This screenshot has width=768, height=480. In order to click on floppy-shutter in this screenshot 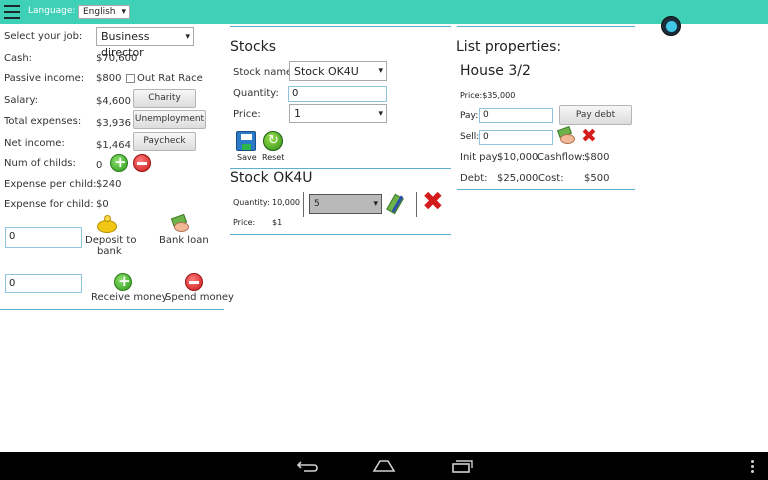, I will do `click(246, 147)`.